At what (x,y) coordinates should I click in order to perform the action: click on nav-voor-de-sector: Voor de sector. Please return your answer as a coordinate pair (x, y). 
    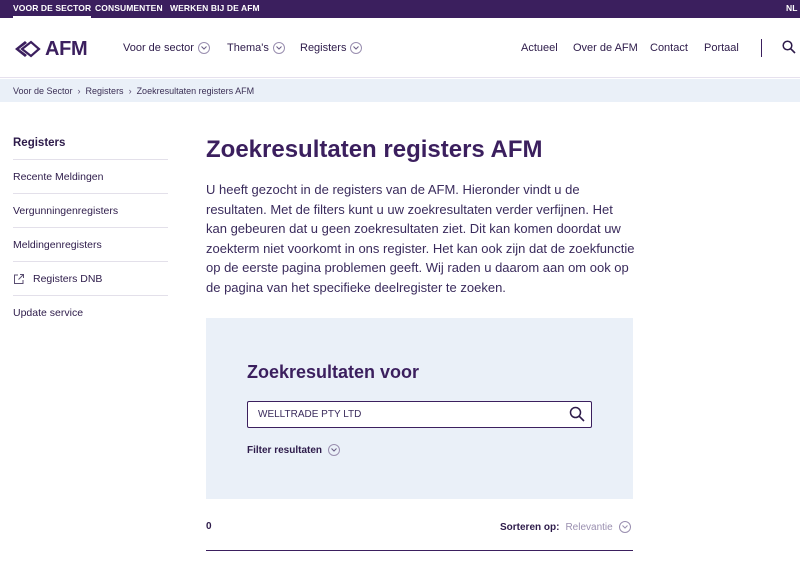
    Looking at the image, I should click on (166, 48).